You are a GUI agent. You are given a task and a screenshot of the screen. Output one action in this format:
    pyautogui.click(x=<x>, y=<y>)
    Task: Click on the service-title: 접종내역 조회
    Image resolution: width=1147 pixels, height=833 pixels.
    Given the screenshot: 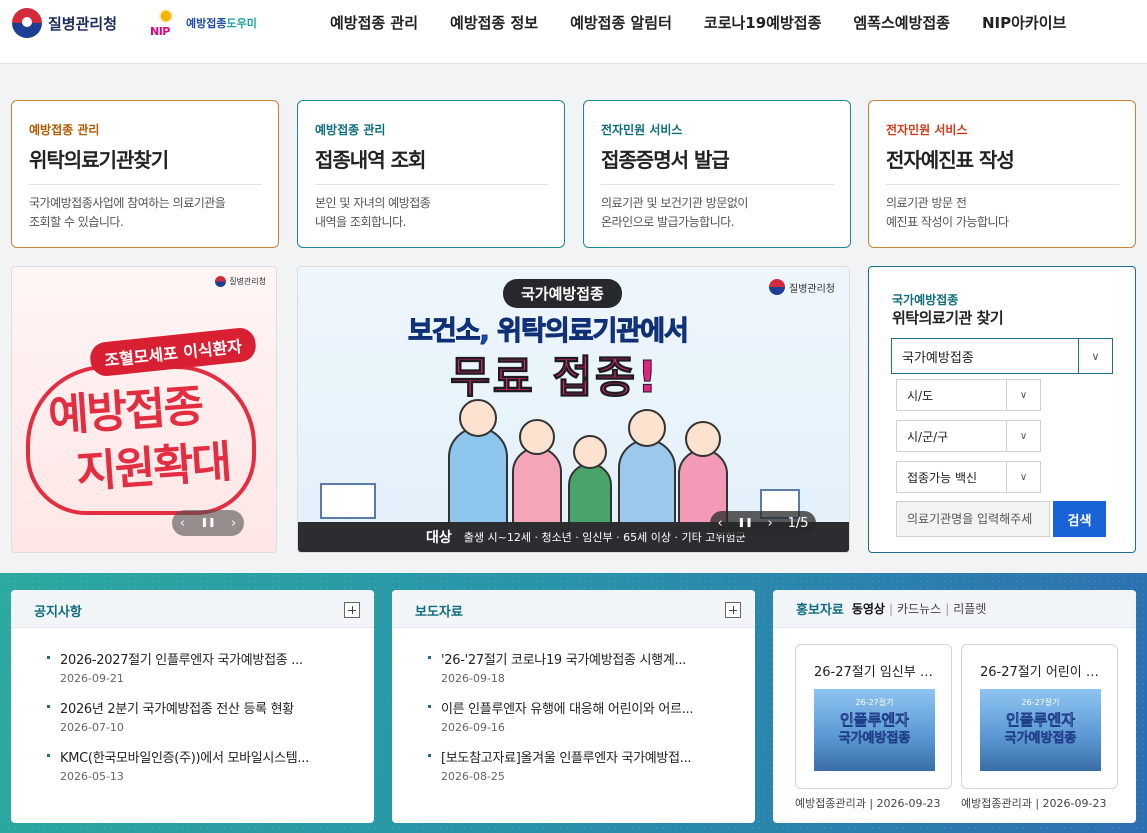 What is the action you would take?
    pyautogui.click(x=431, y=164)
    